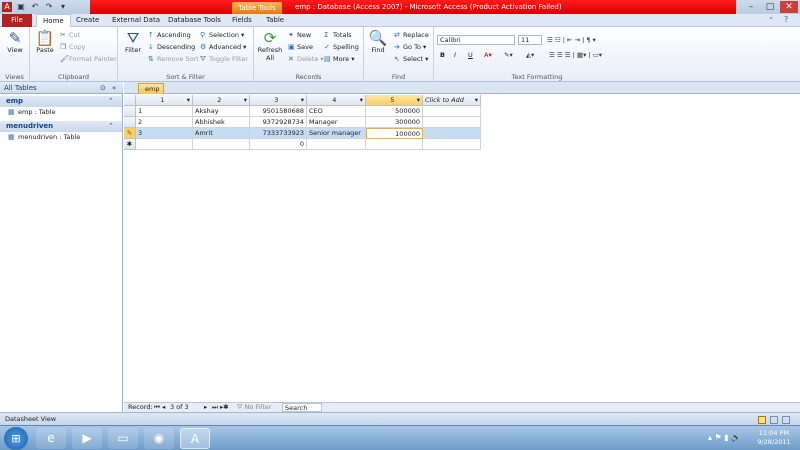 This screenshot has height=450, width=800. Describe the element at coordinates (770, 7) in the screenshot. I see `maximize-icon: □` at that location.